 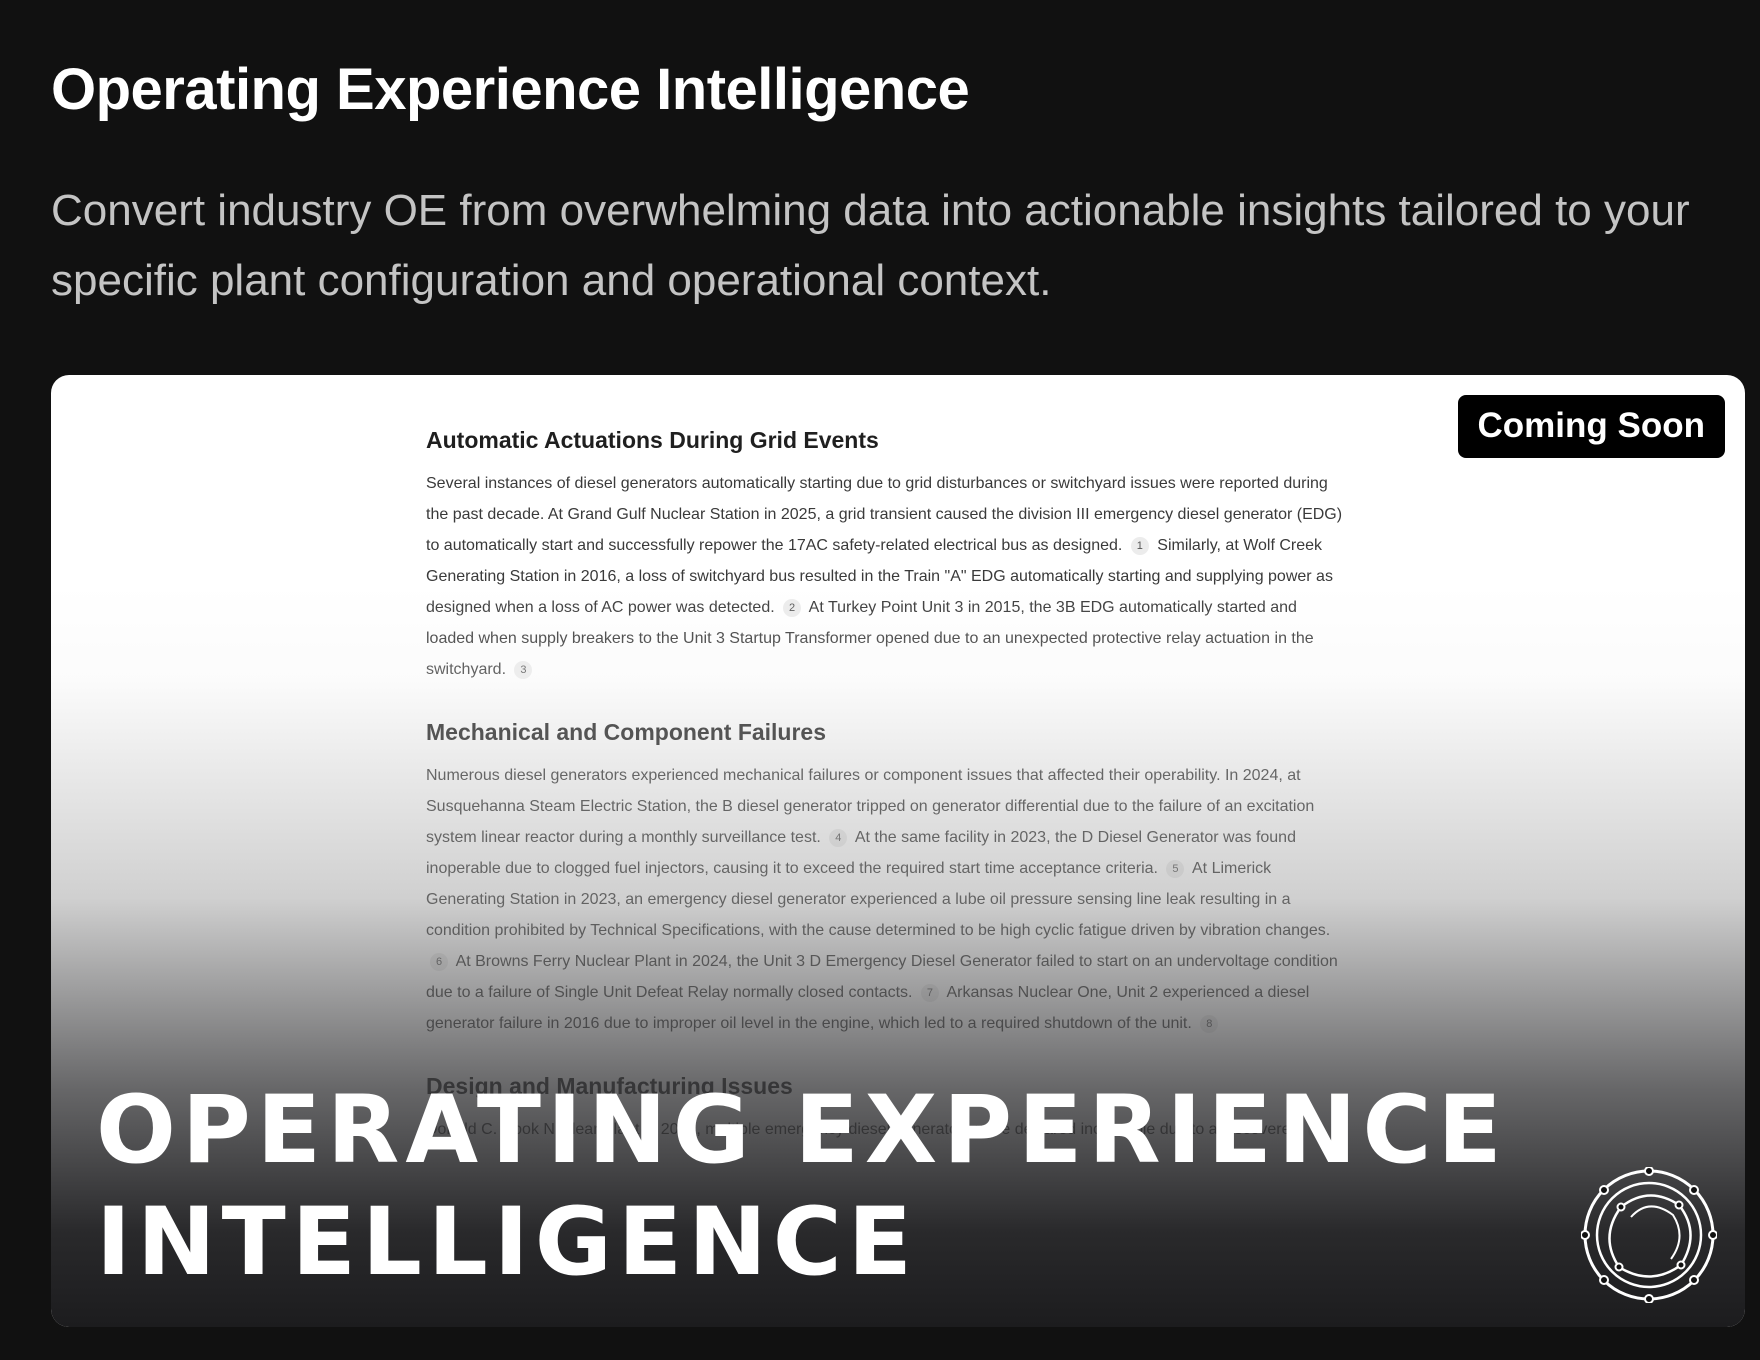 What do you see at coordinates (1175, 868) in the screenshot?
I see `citation-badge: 5` at bounding box center [1175, 868].